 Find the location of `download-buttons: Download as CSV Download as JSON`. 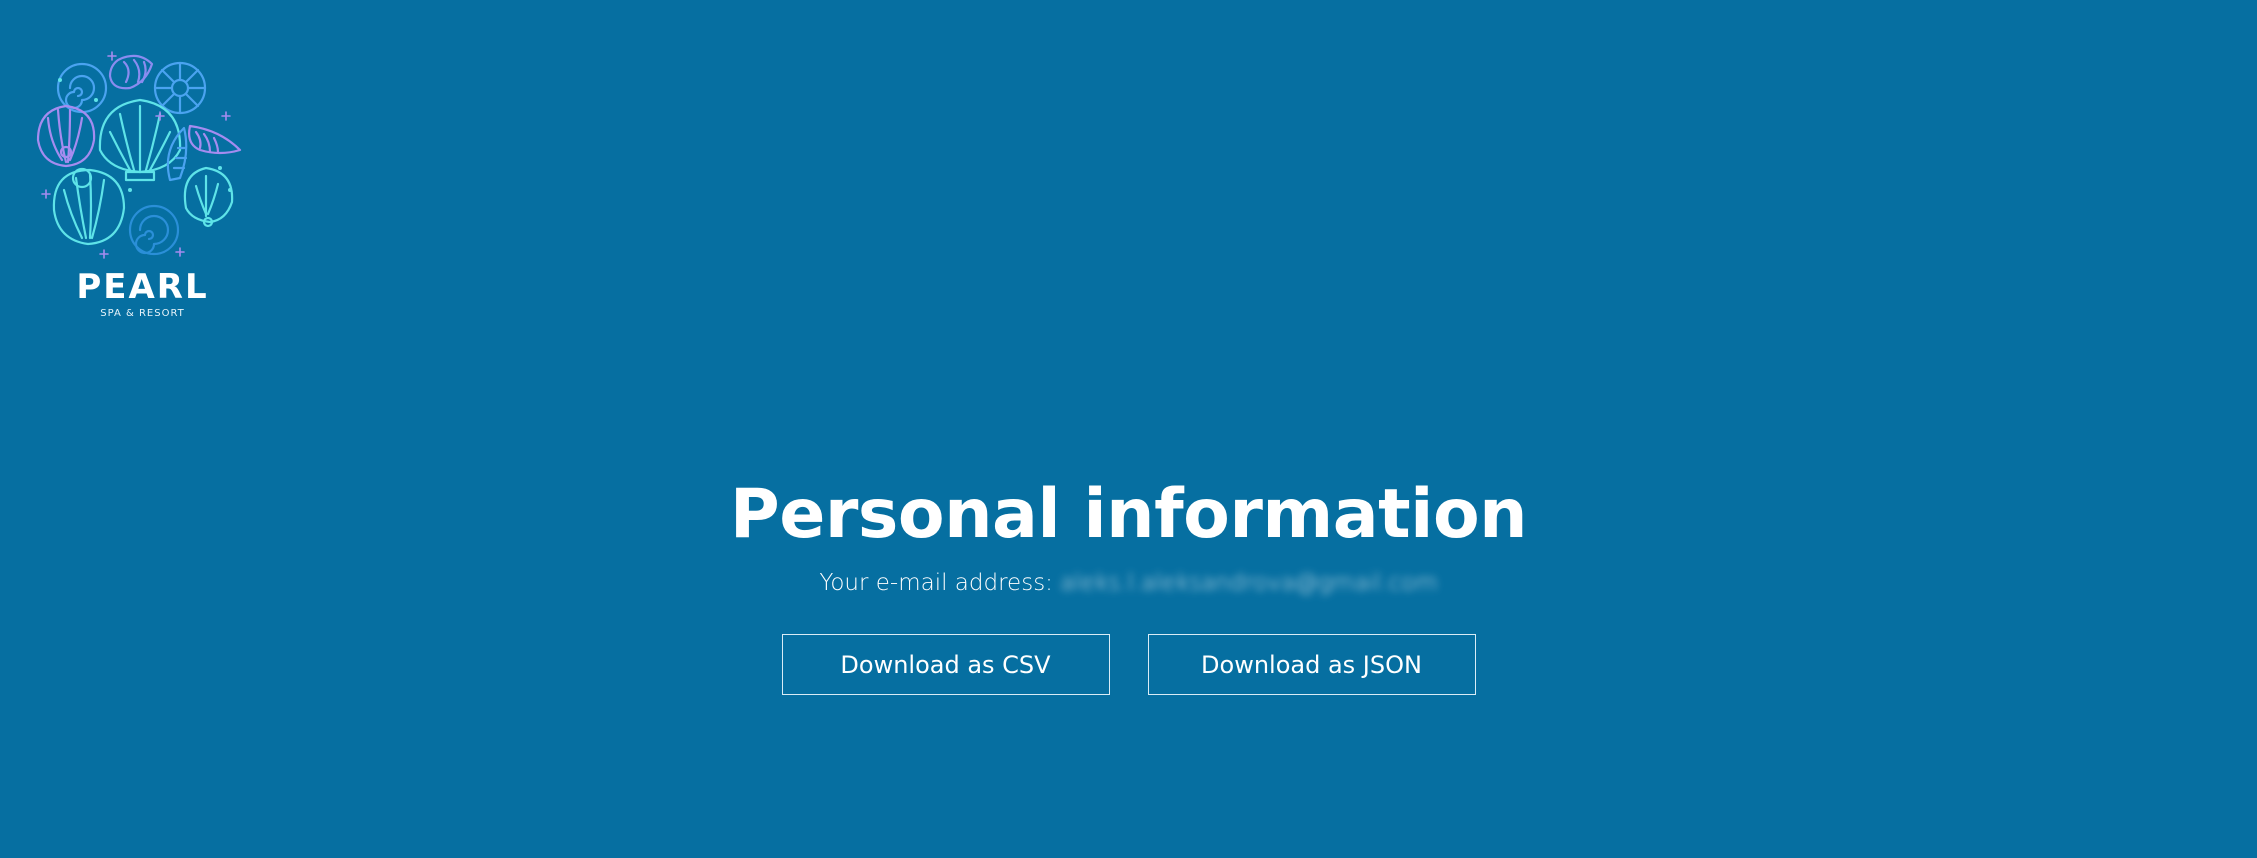

download-buttons: Download as CSV Download as JSON is located at coordinates (1128, 664).